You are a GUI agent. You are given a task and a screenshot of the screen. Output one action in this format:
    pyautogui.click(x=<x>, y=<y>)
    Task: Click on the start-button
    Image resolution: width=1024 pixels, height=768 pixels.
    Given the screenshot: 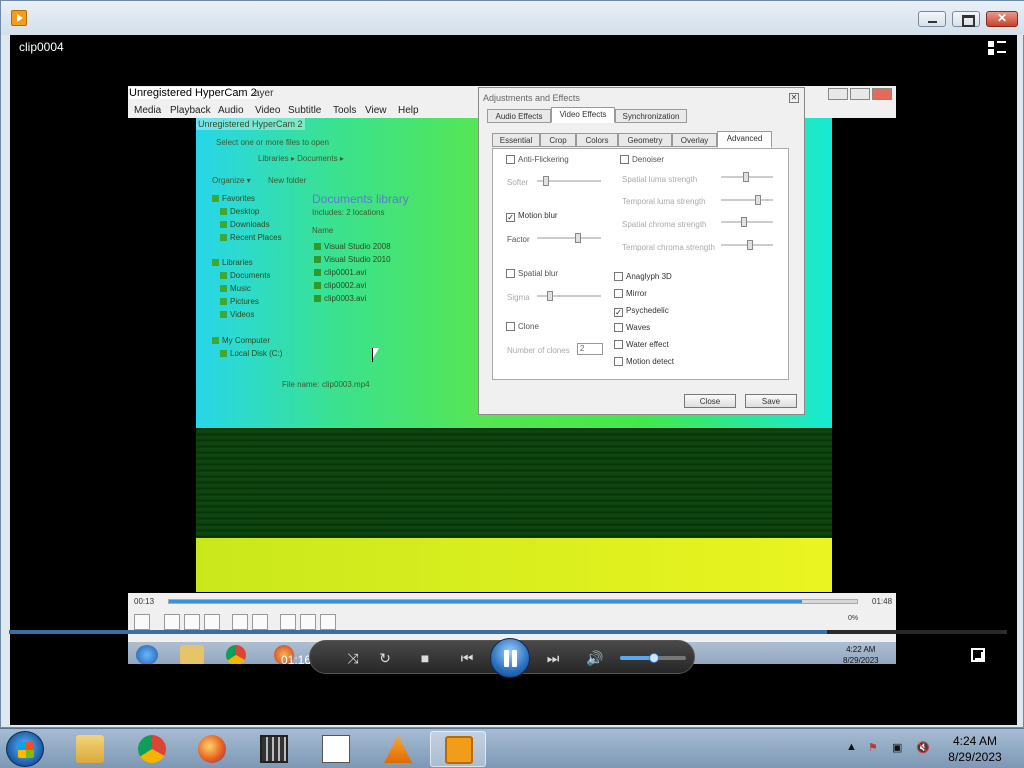 What is the action you would take?
    pyautogui.click(x=25, y=749)
    